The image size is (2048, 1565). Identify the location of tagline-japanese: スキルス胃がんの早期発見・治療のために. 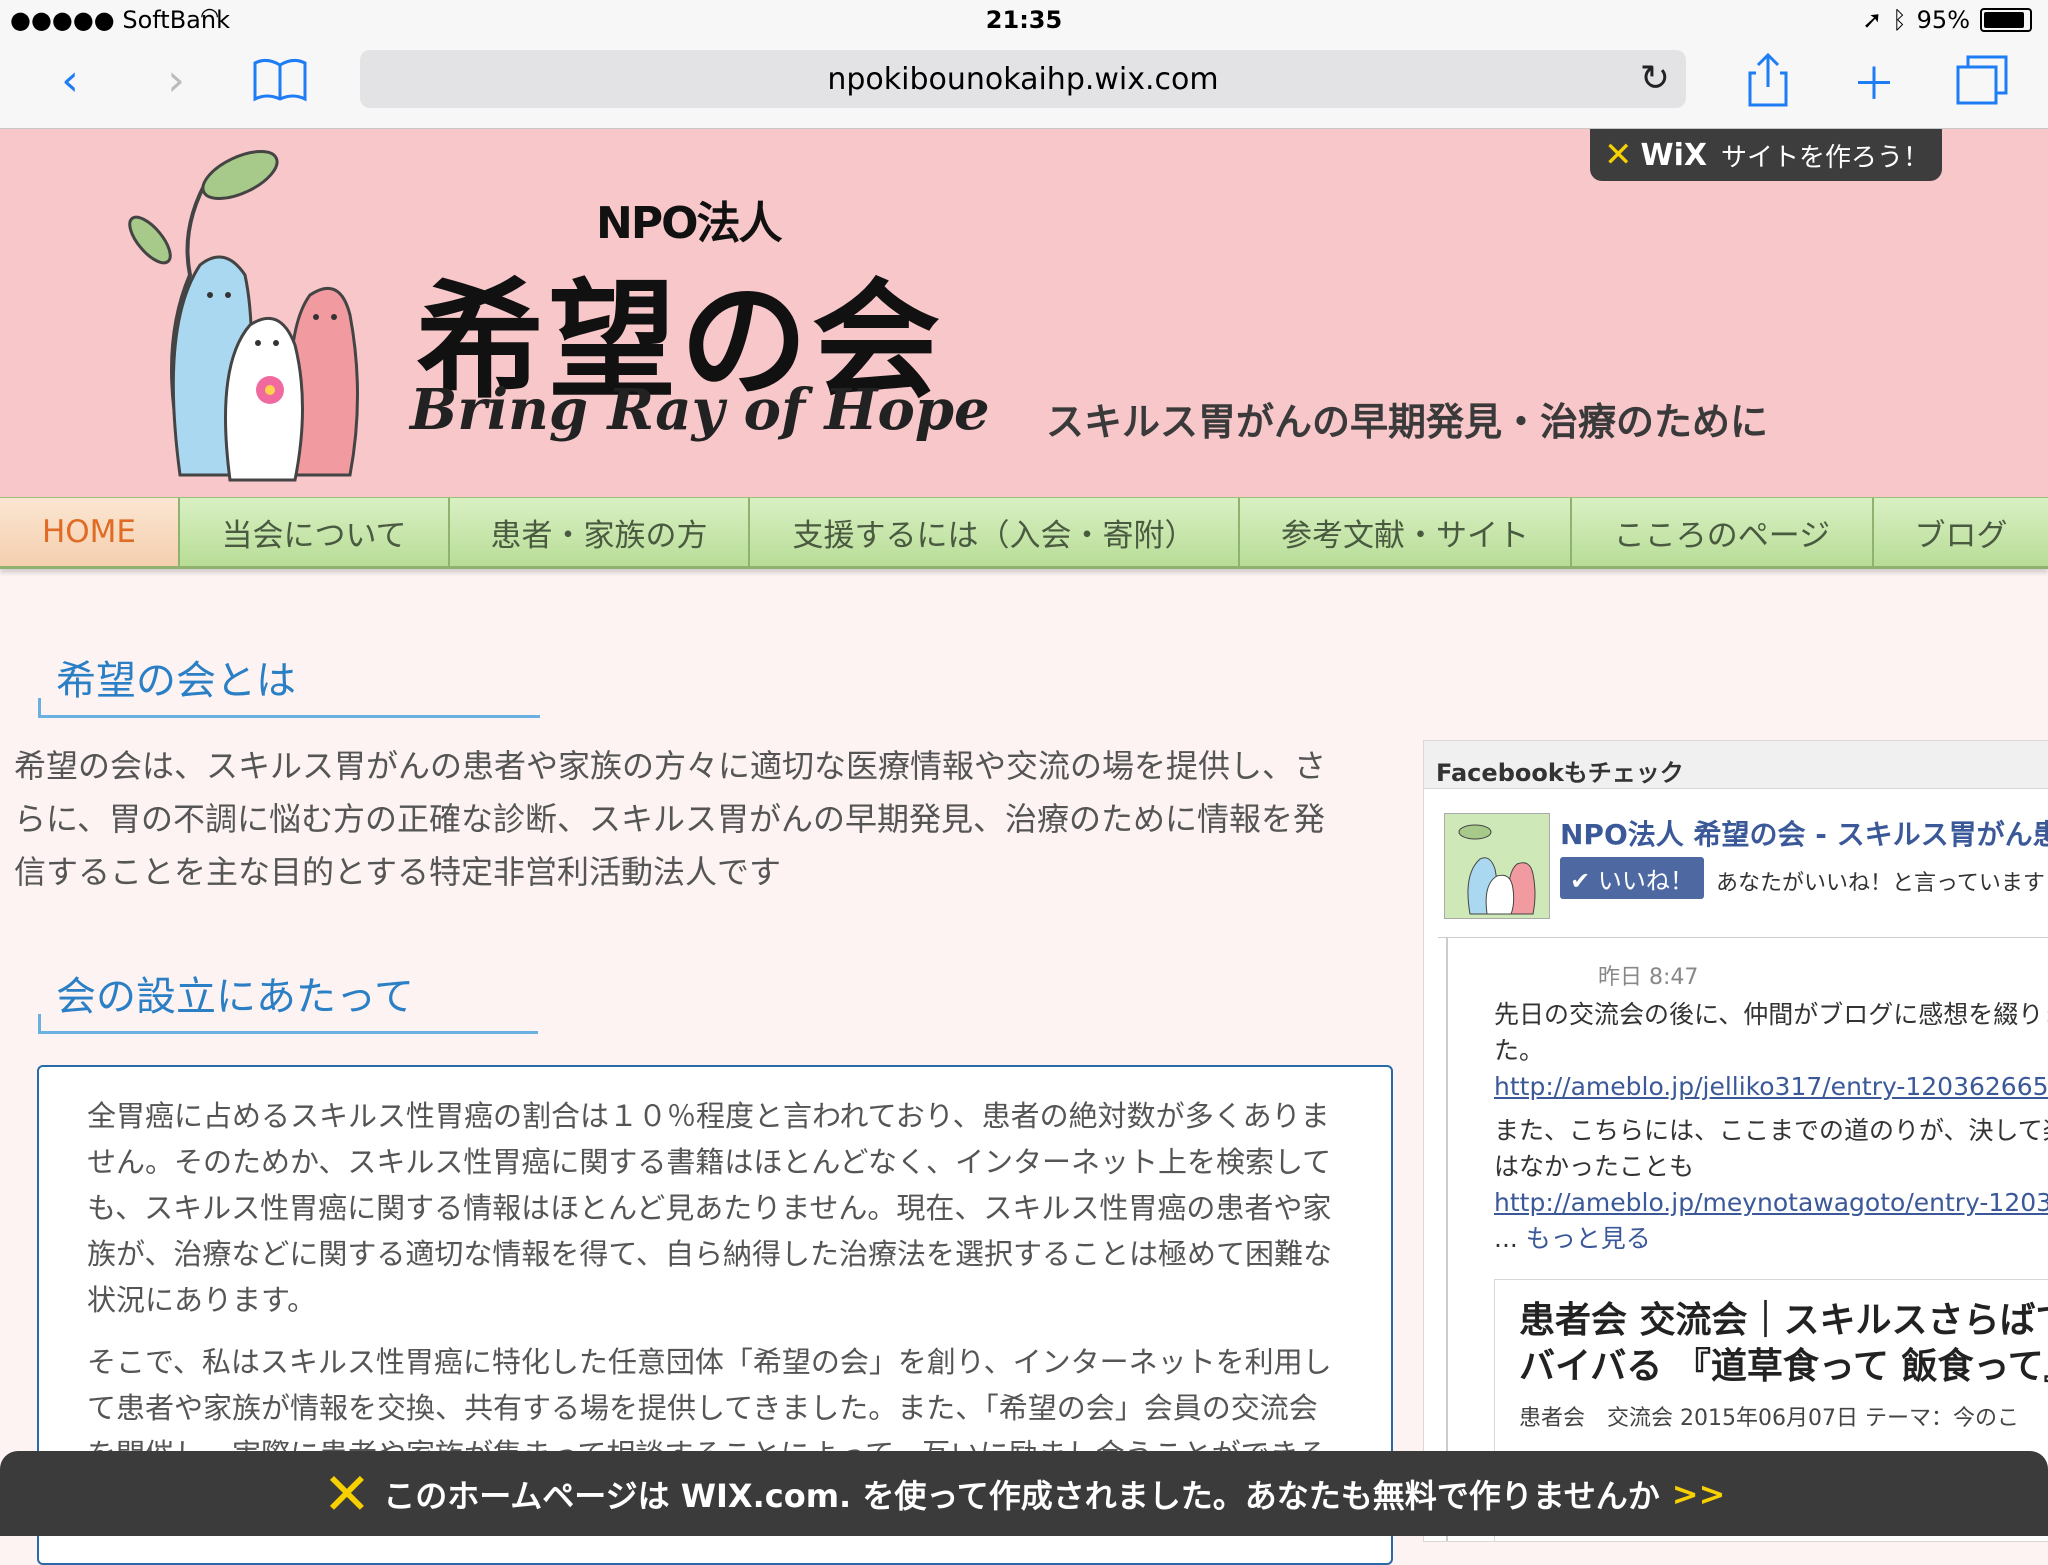
(1407, 422).